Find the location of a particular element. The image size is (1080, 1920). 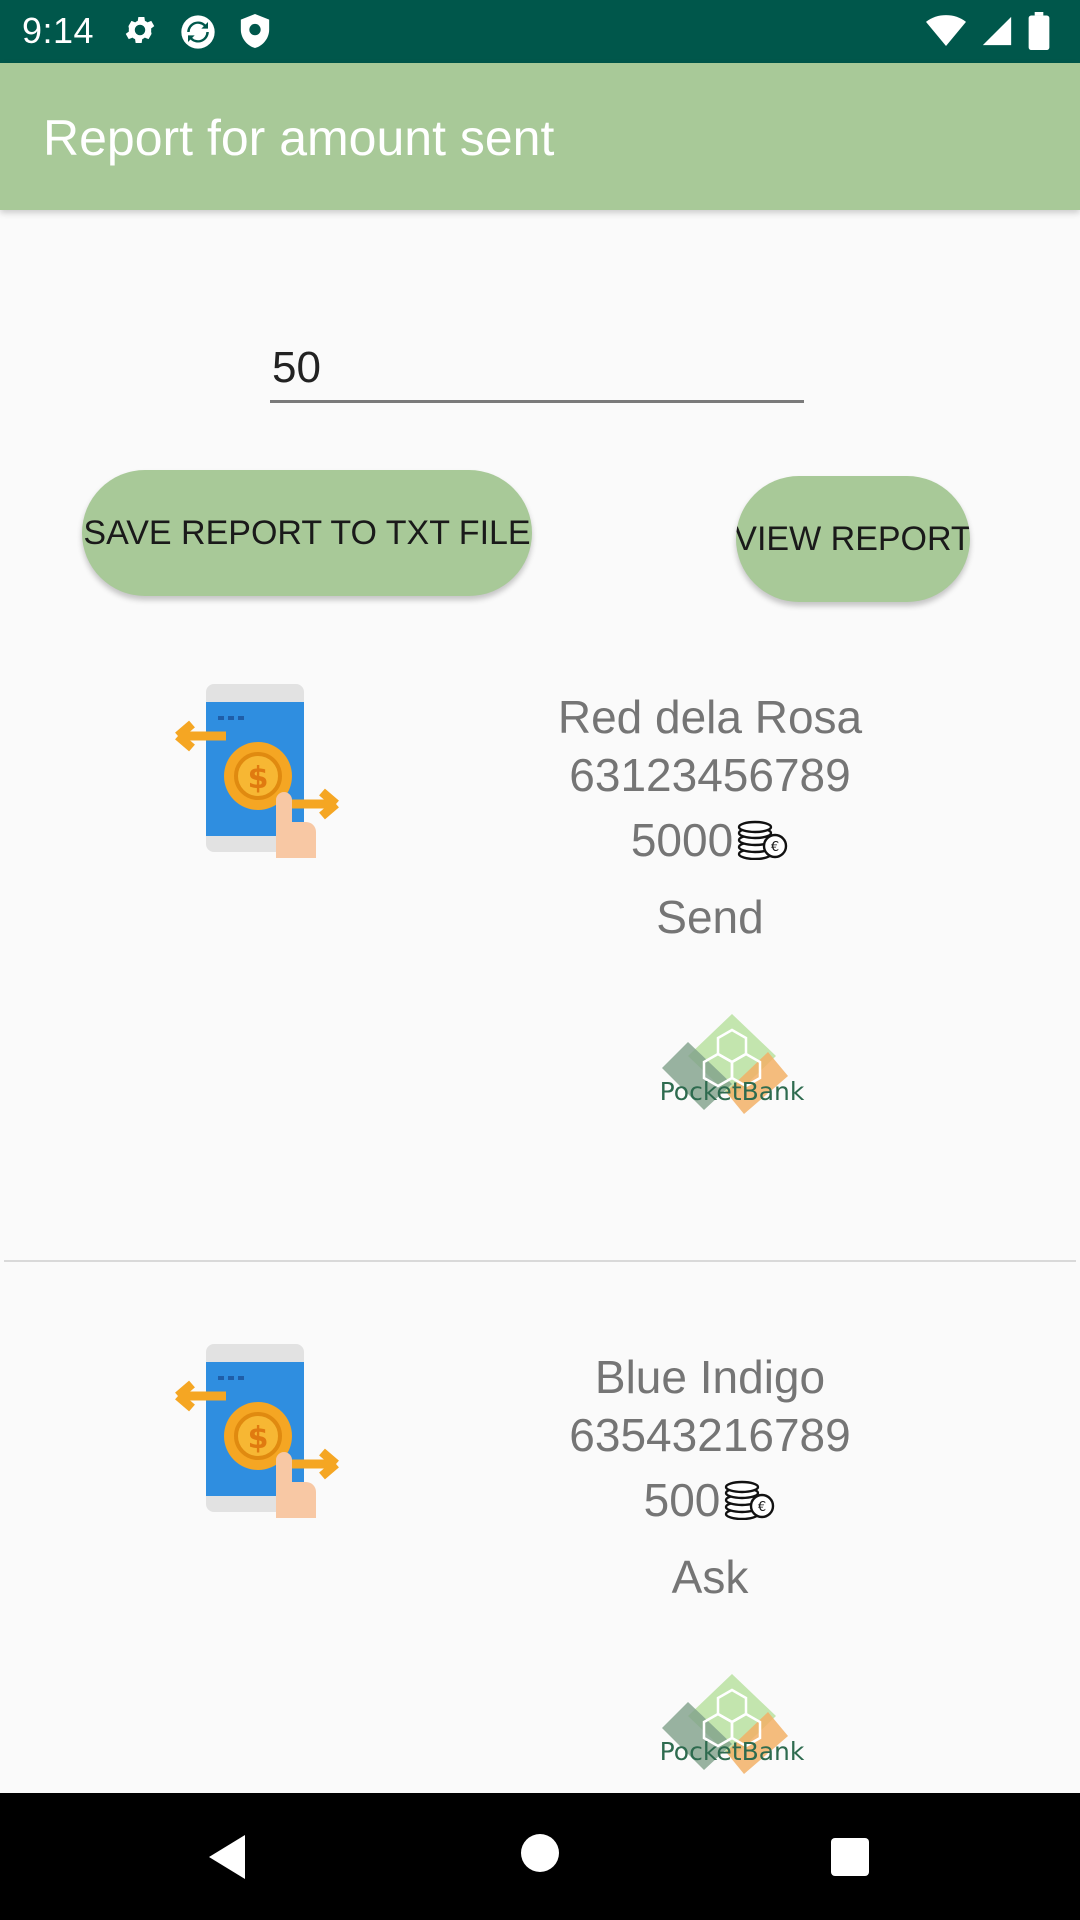

status-time: 9:14 is located at coordinates (58, 30).